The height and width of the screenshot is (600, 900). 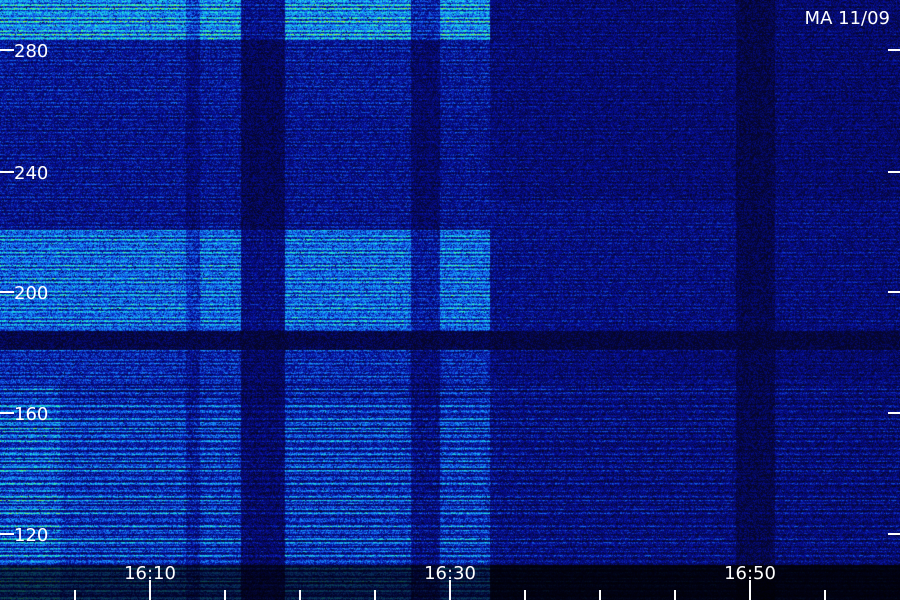 What do you see at coordinates (31, 535) in the screenshot?
I see `y-tick-label: 120` at bounding box center [31, 535].